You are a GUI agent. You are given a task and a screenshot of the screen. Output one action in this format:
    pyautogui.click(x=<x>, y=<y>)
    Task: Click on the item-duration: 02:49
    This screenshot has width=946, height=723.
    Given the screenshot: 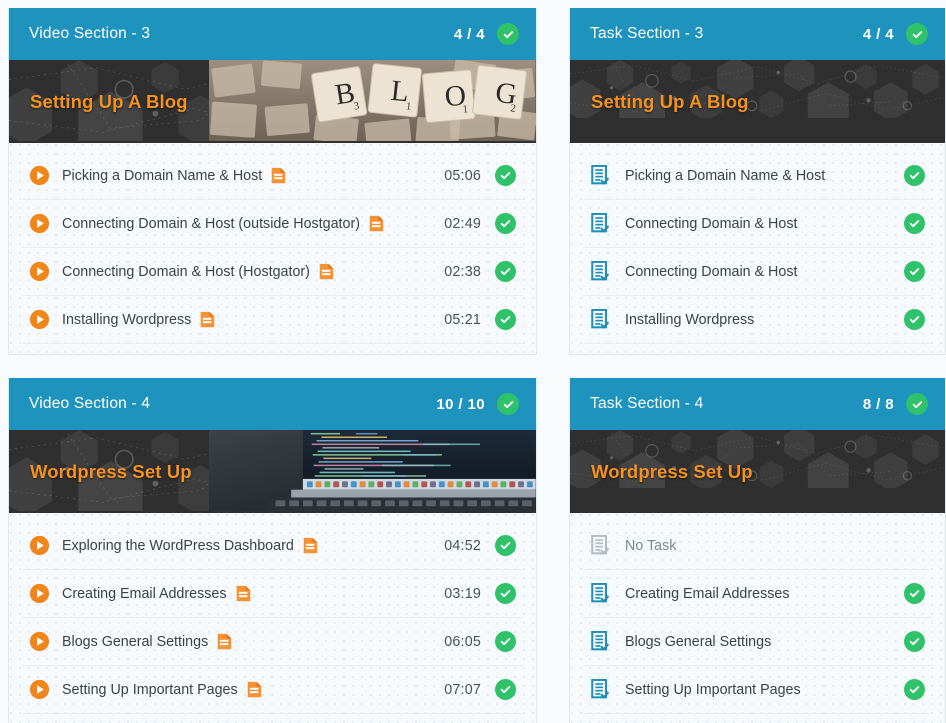 What is the action you would take?
    pyautogui.click(x=462, y=223)
    